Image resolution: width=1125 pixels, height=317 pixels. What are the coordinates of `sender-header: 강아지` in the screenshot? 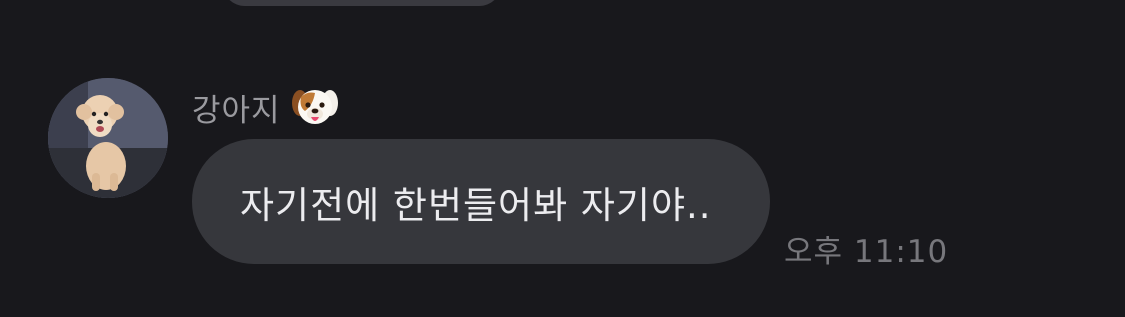 It's located at (265, 107).